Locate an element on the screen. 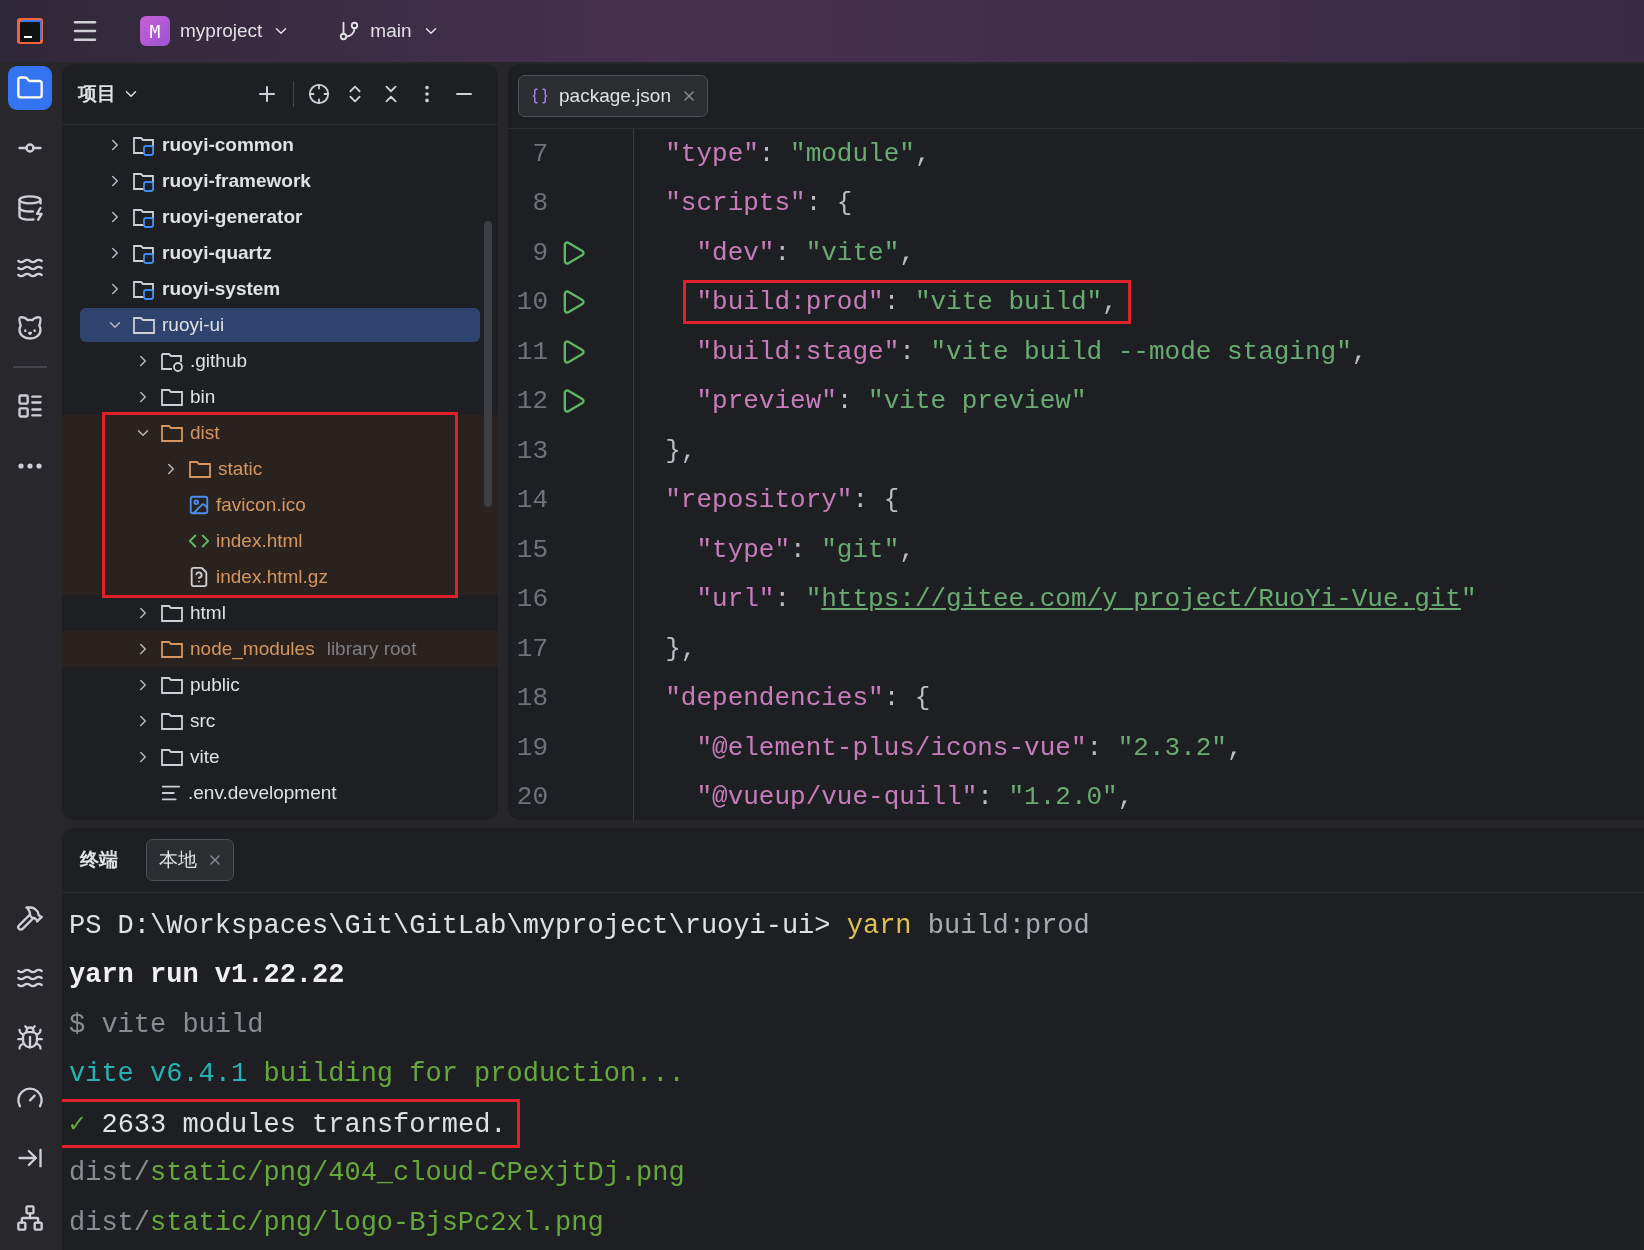 The image size is (1644, 1250). item-label: ruoyi-generator is located at coordinates (232, 217).